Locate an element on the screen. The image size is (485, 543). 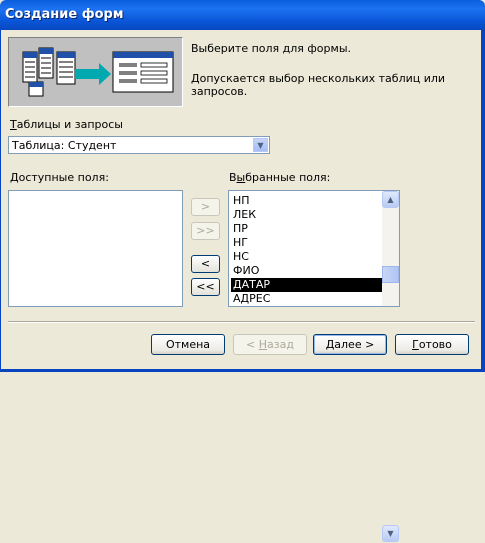
list-item-selected: ДАТАР is located at coordinates (307, 285).